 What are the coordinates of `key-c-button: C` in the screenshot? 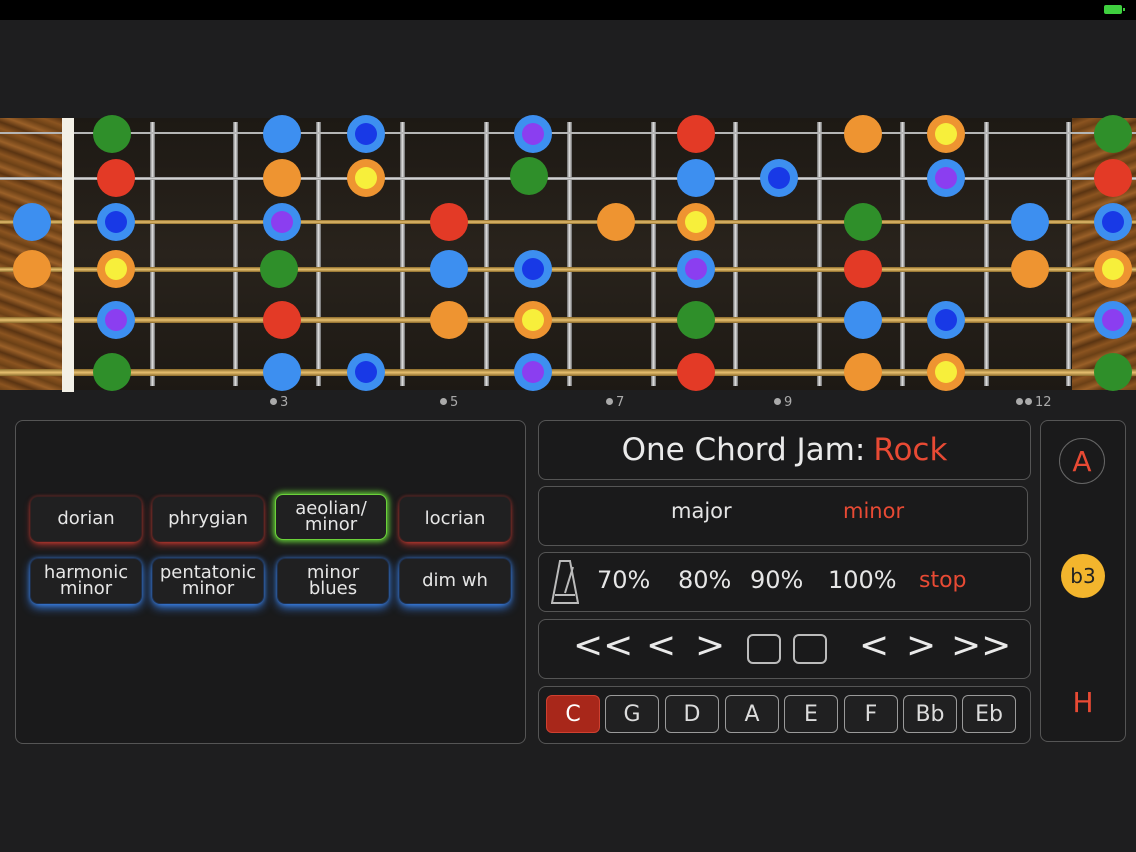 It's located at (573, 714).